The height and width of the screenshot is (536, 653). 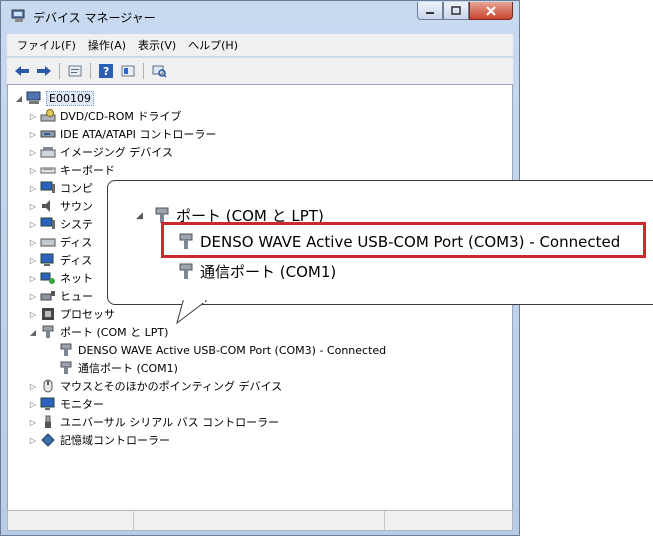 I want to click on scanner-icon, so click(x=48, y=152).